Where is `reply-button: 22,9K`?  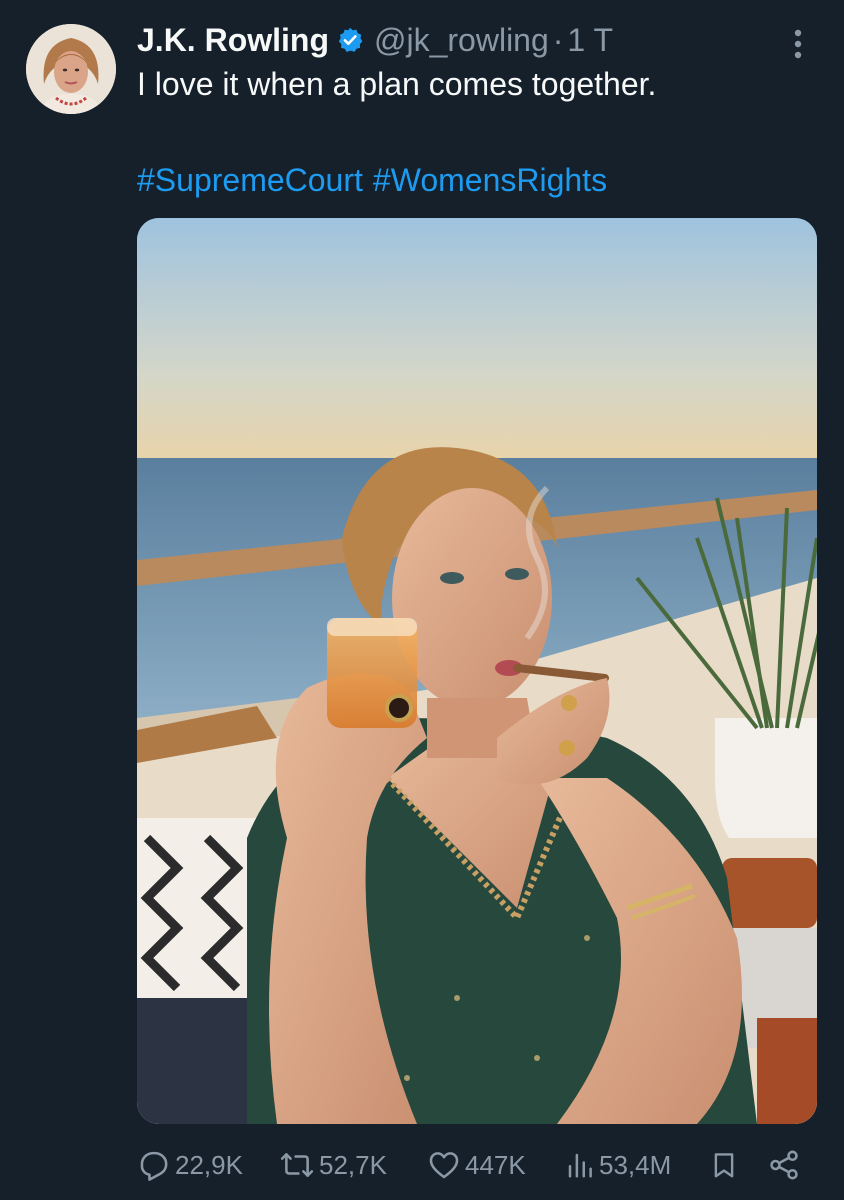
reply-button: 22,9K is located at coordinates (190, 1165).